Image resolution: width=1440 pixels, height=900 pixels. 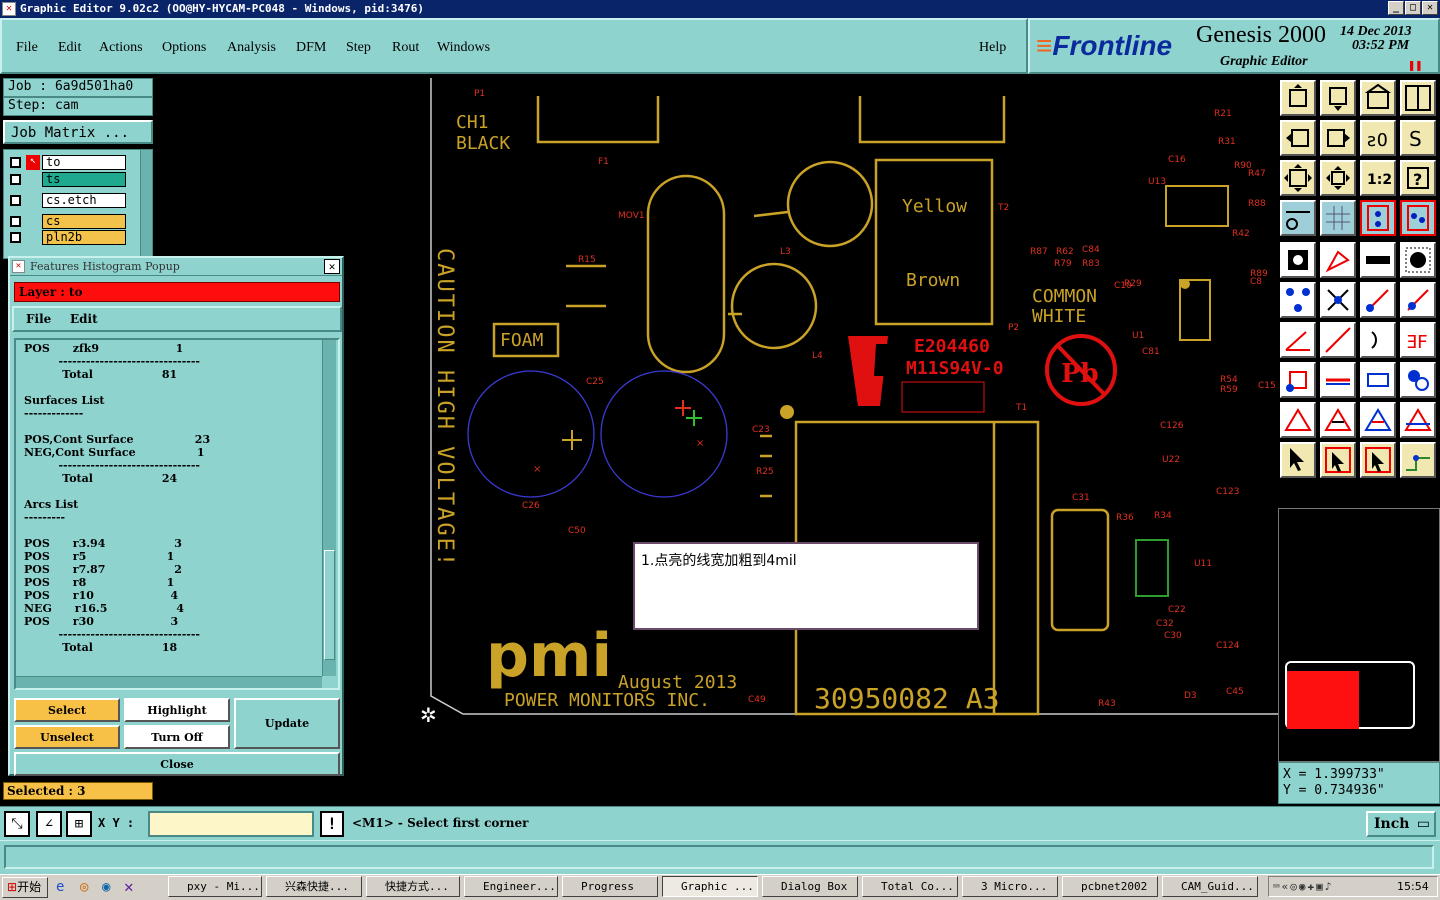 I want to click on start-button: ⊞开始, so click(x=25, y=887).